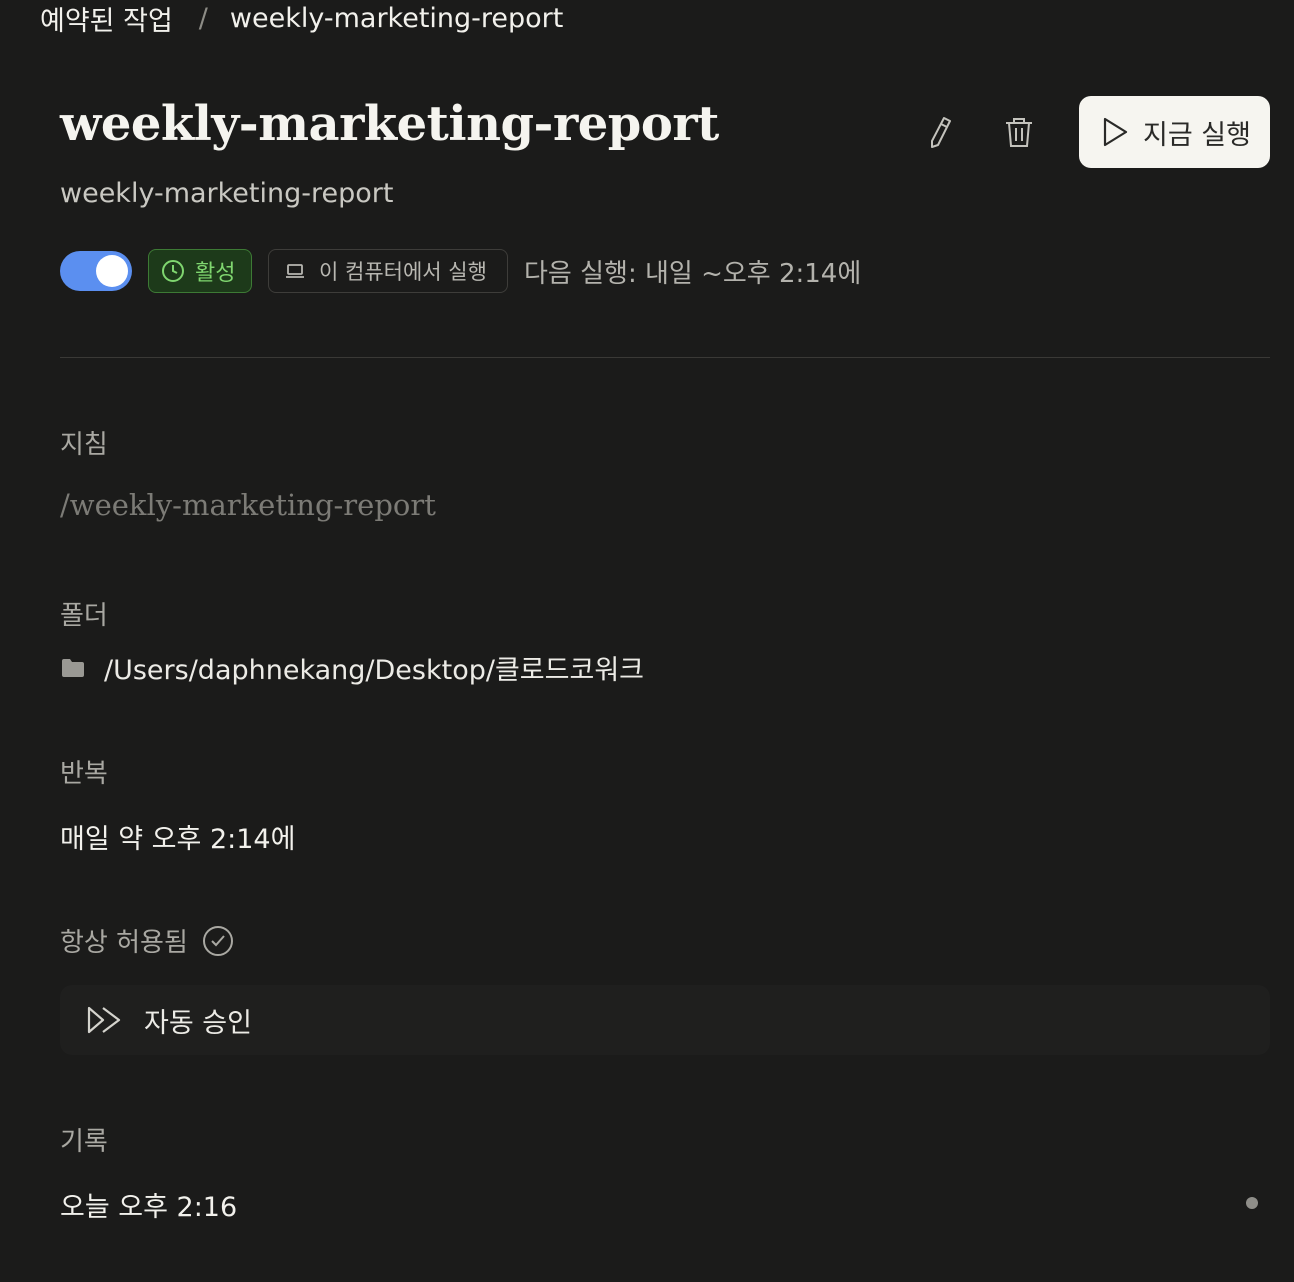  I want to click on run-location-label: 이 컴퓨터에서 실행, so click(403, 272).